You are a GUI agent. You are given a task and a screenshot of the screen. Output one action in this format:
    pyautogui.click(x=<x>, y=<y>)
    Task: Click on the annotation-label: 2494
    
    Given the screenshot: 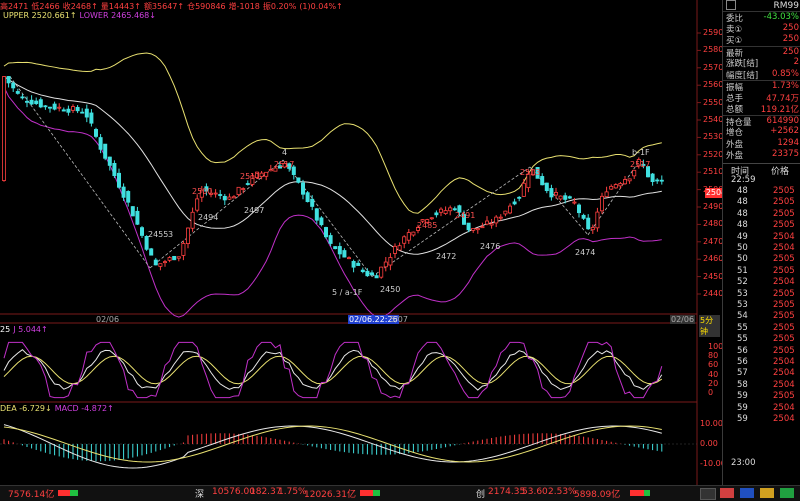 What is the action you would take?
    pyautogui.click(x=208, y=217)
    